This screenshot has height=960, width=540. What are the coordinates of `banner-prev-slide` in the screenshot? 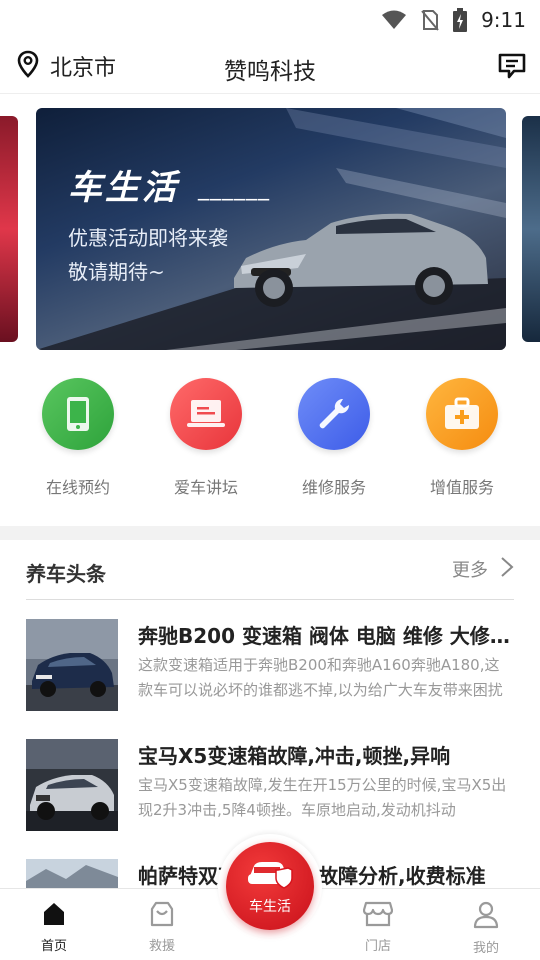 It's located at (9, 229).